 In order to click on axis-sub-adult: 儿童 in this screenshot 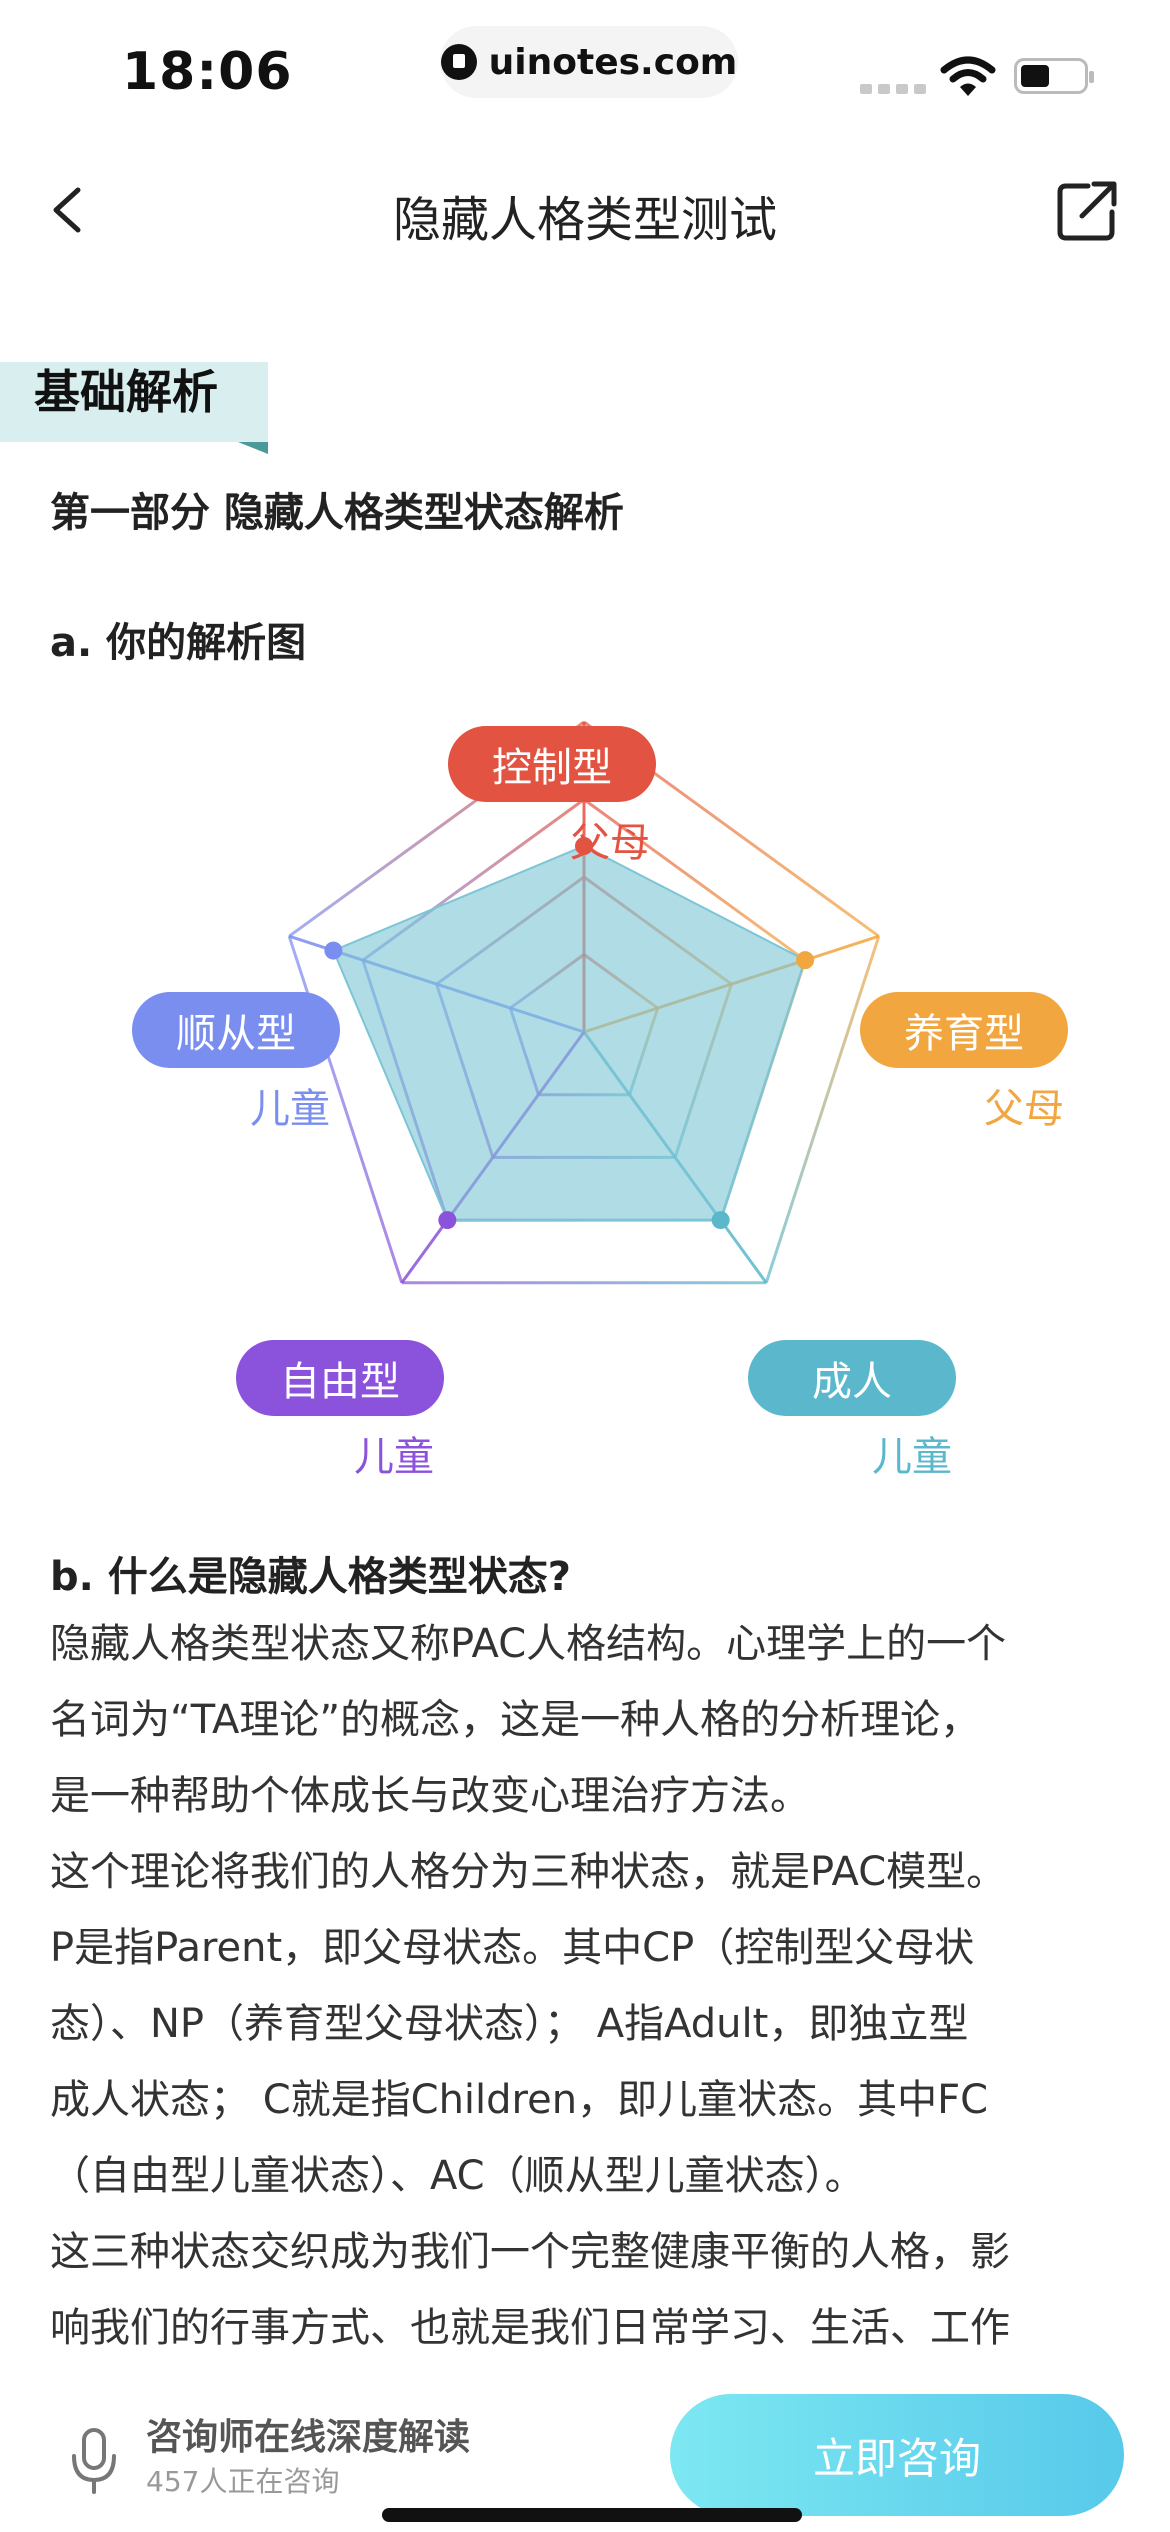, I will do `click(912, 1457)`.